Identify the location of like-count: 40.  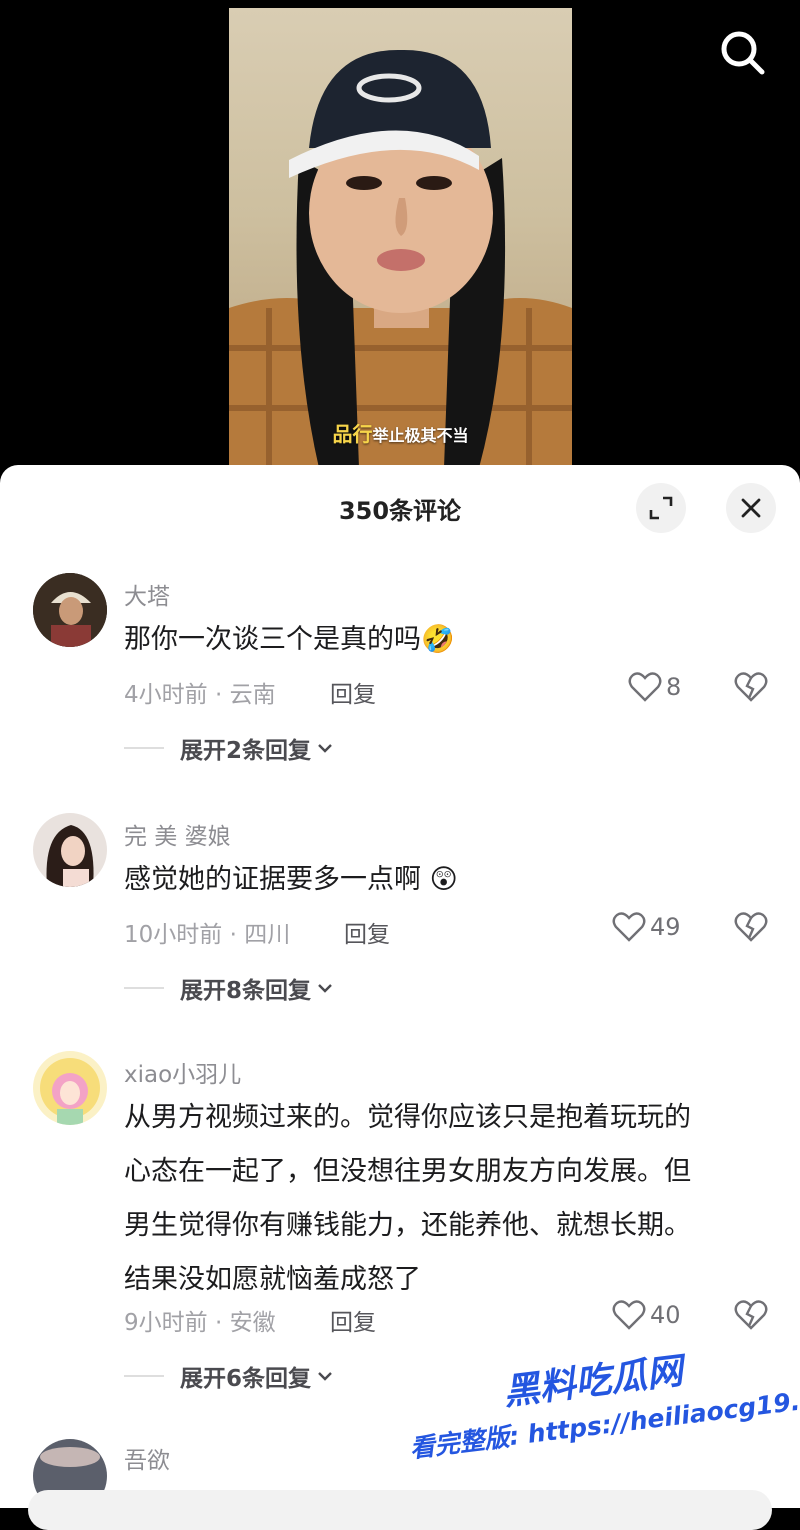
(665, 1315).